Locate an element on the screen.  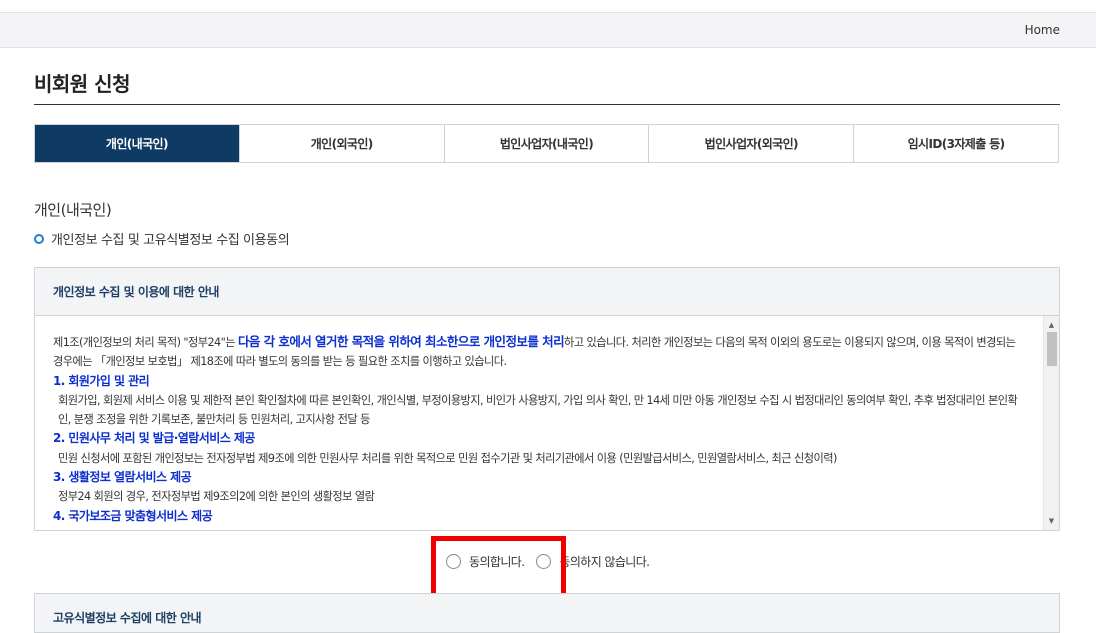
bullet-icon is located at coordinates (39, 238).